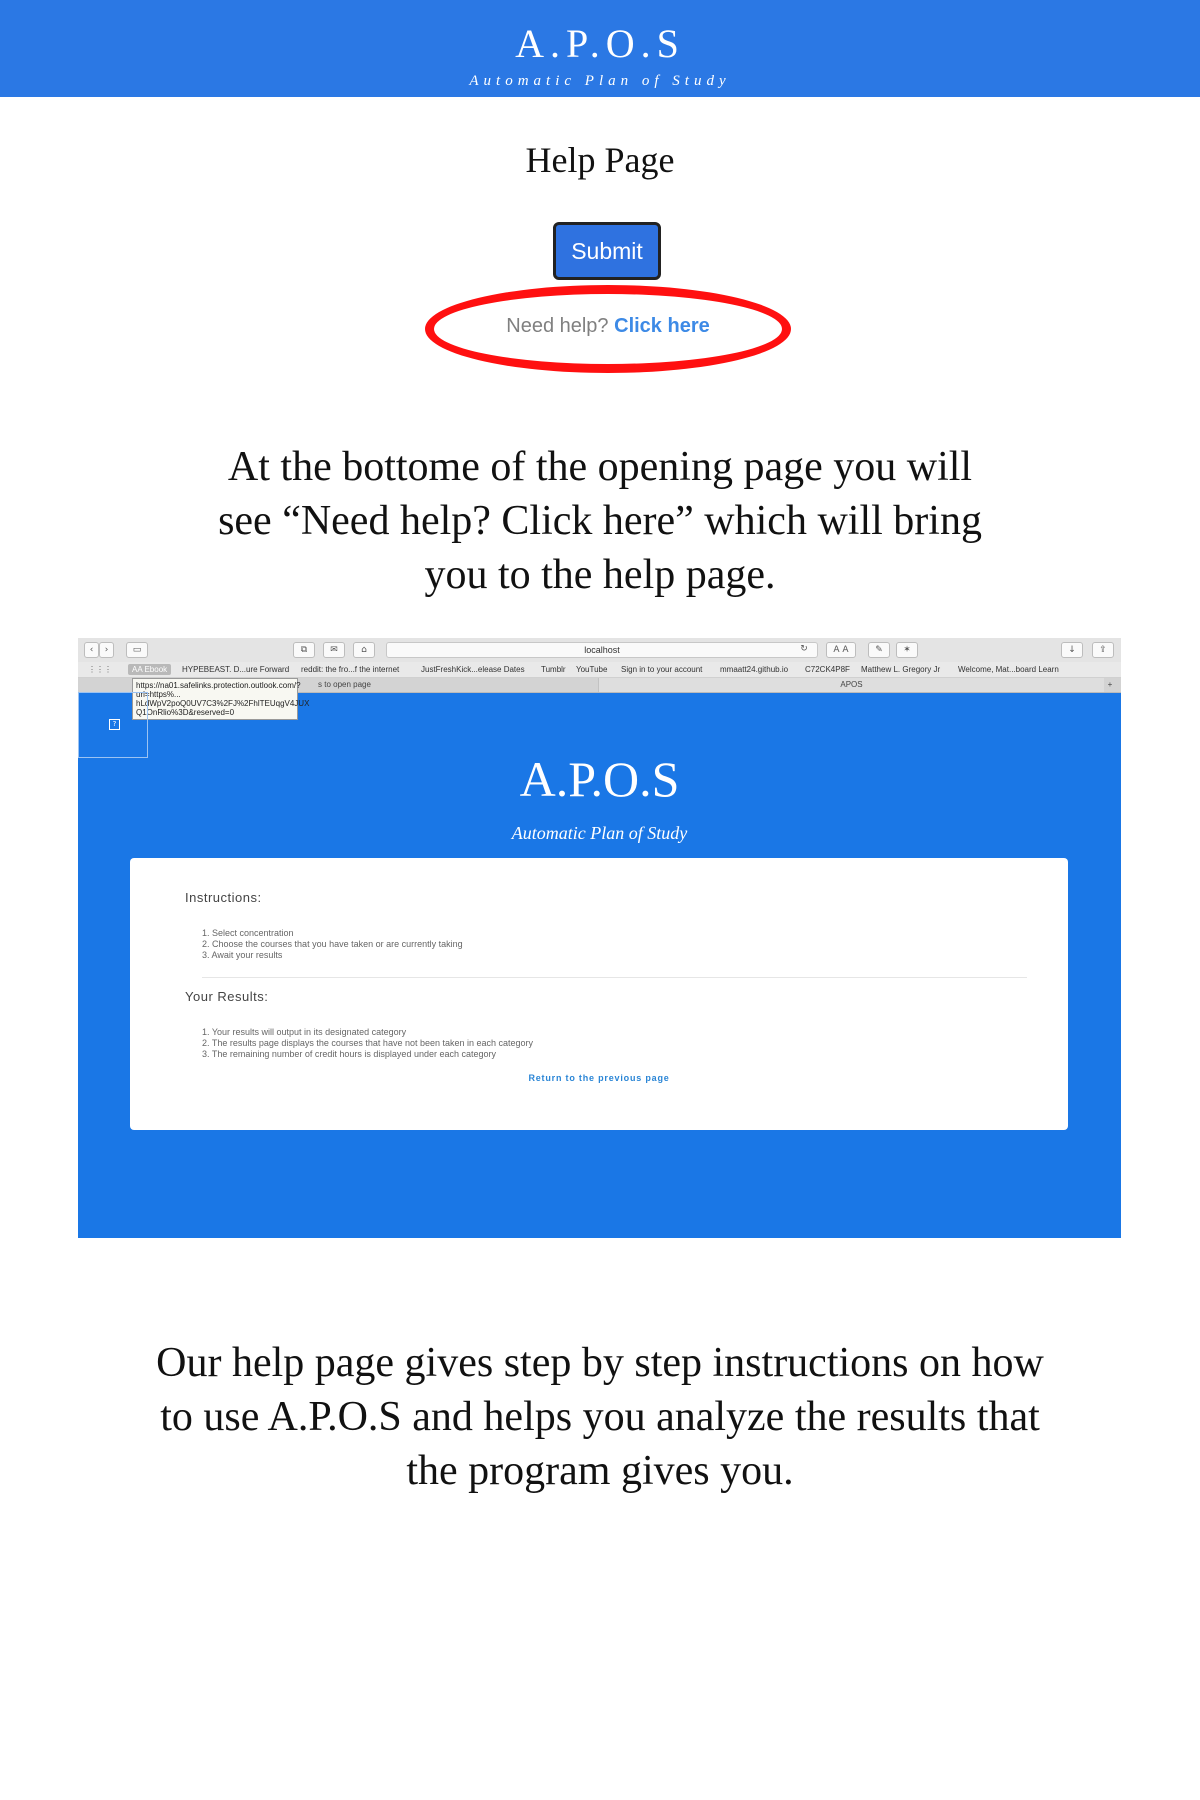 This screenshot has width=1200, height=1800. Describe the element at coordinates (591, 669) in the screenshot. I see `bookmark-item: YouTube` at that location.